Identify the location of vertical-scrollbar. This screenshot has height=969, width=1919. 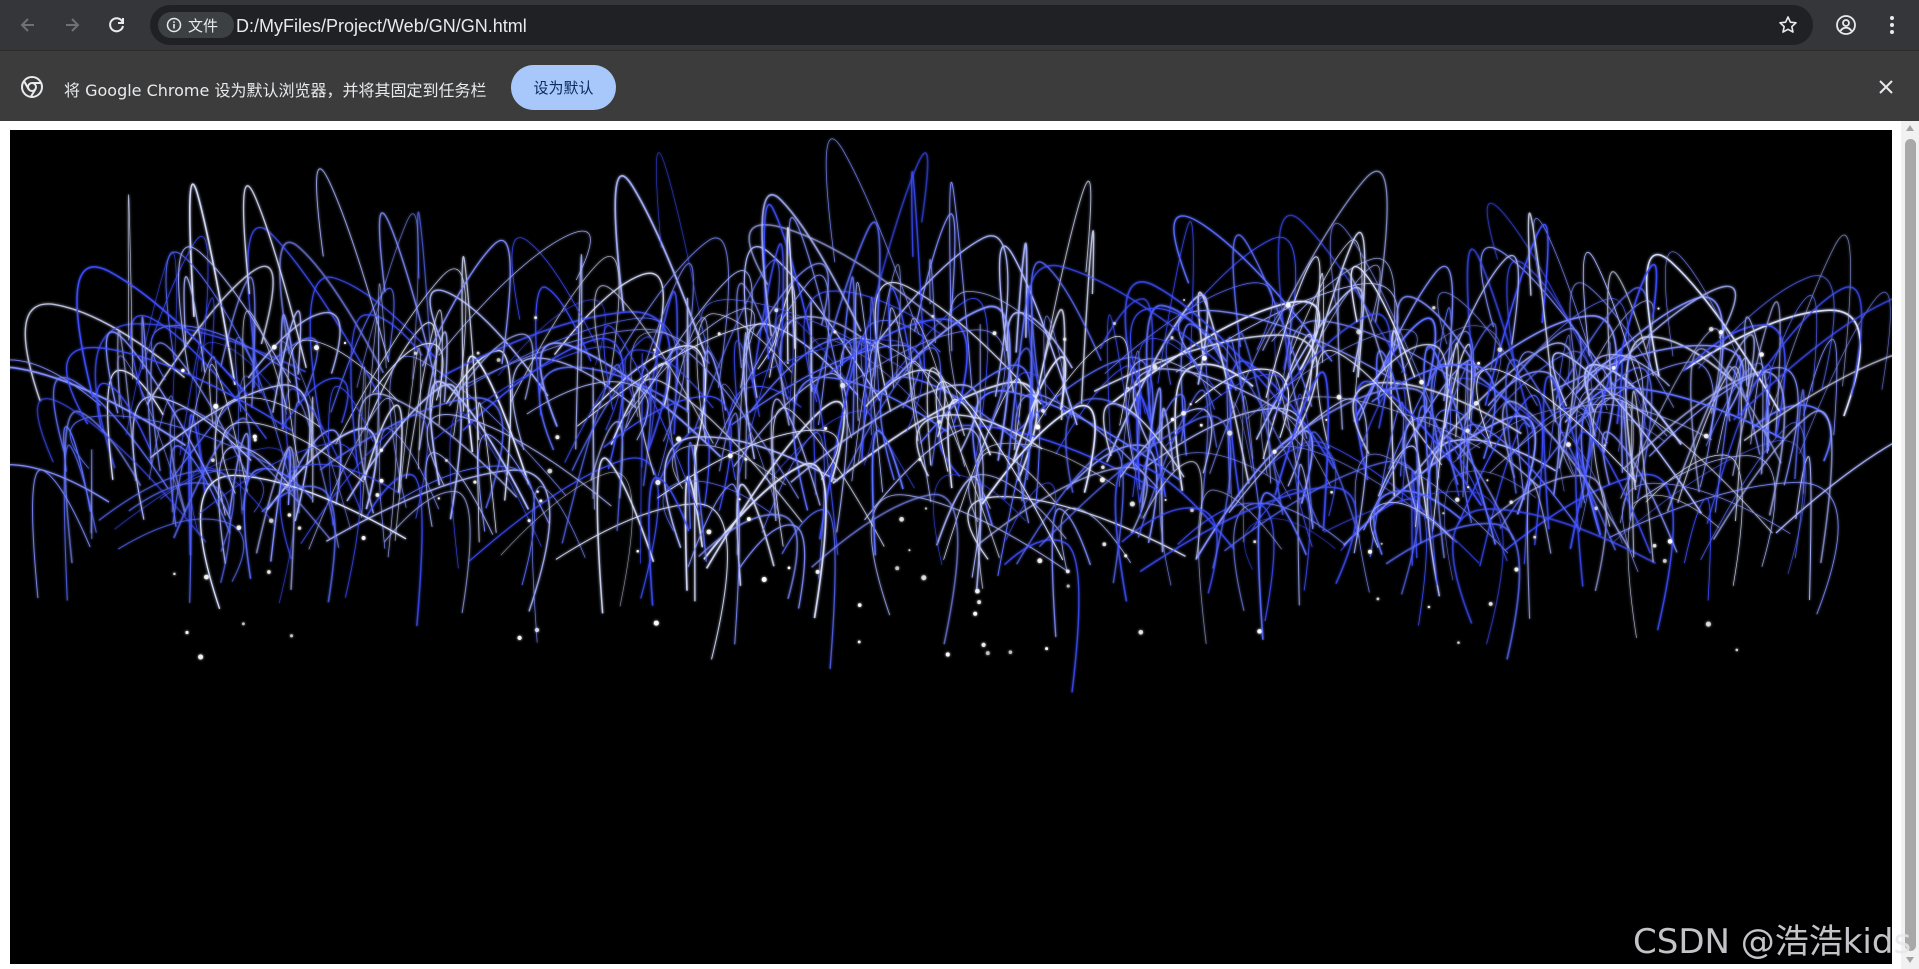
(1910, 545).